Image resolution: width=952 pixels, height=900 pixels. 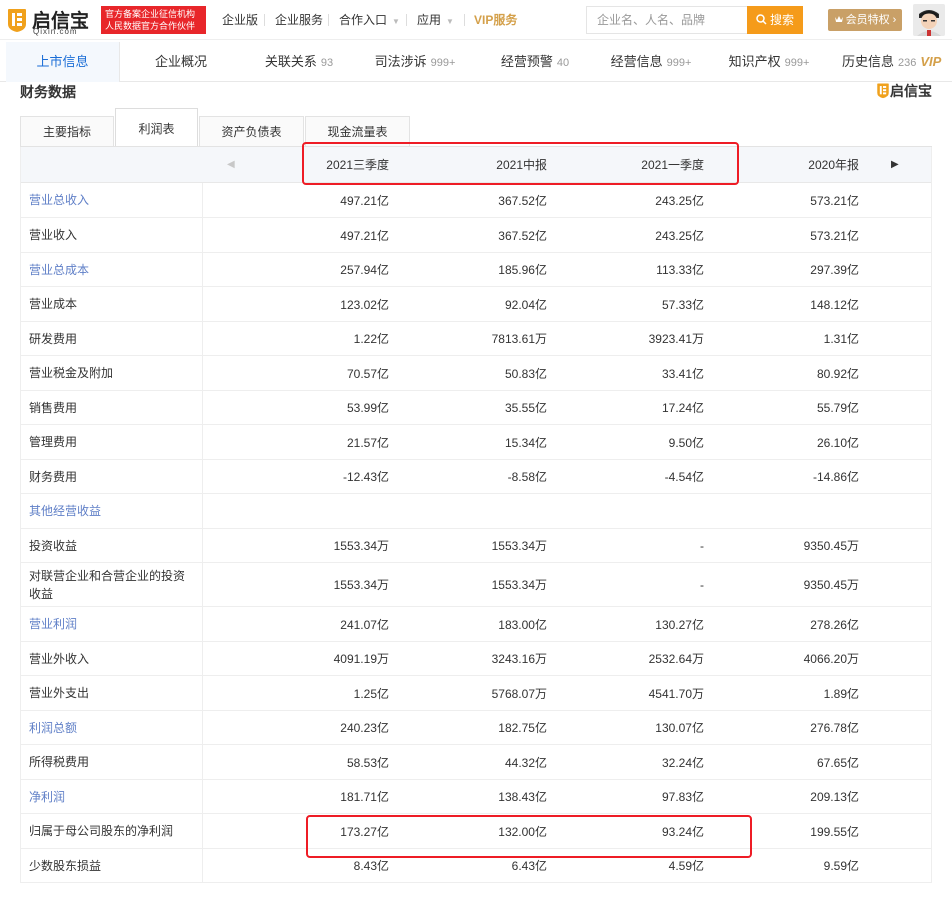 I want to click on row-label: 营业外收入, so click(x=112, y=658).